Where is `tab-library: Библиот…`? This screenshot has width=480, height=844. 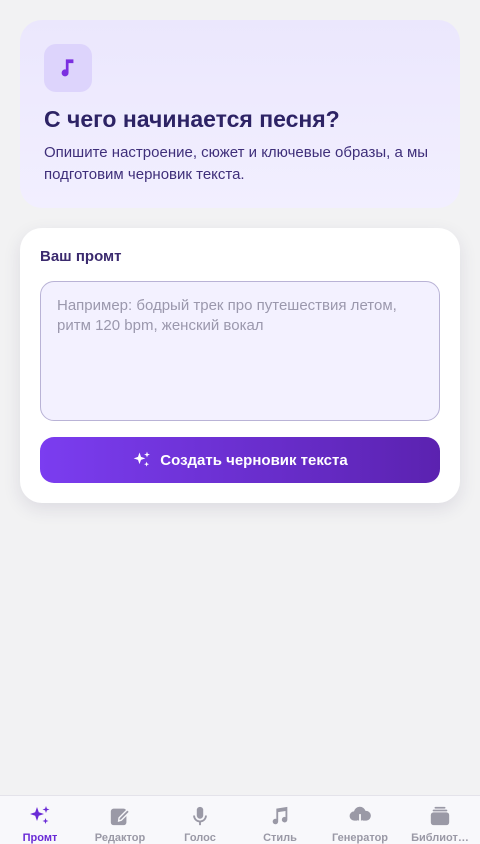 tab-library: Библиот… is located at coordinates (440, 820).